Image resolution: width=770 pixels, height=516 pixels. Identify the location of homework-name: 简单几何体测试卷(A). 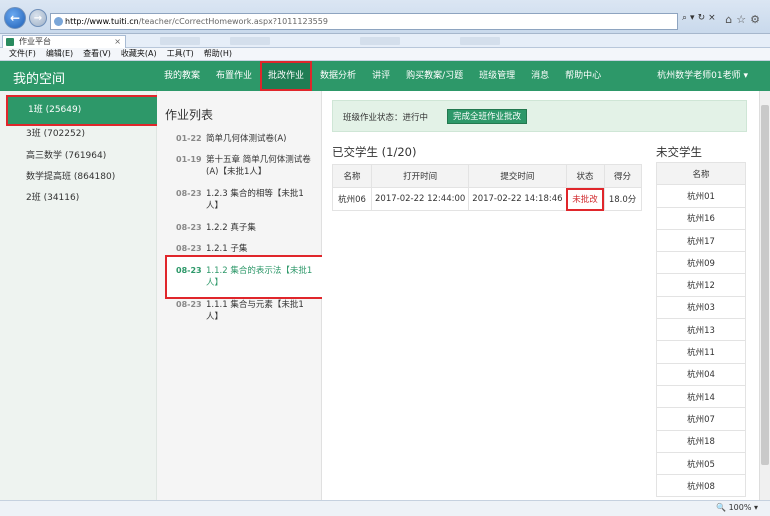
(246, 139).